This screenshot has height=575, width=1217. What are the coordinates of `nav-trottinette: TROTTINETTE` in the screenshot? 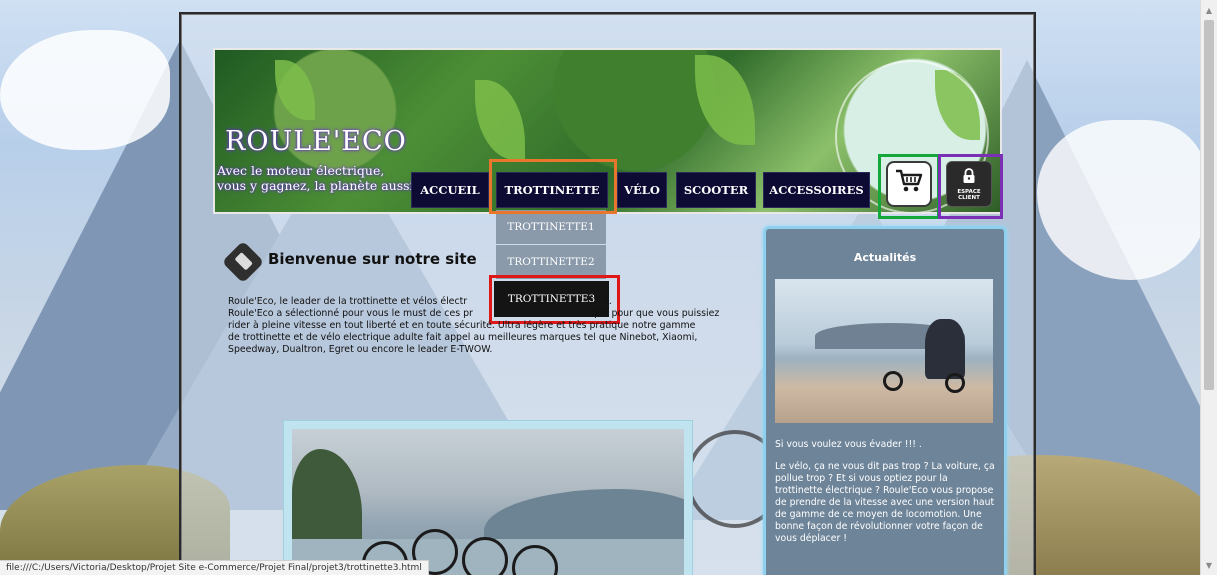 It's located at (552, 190).